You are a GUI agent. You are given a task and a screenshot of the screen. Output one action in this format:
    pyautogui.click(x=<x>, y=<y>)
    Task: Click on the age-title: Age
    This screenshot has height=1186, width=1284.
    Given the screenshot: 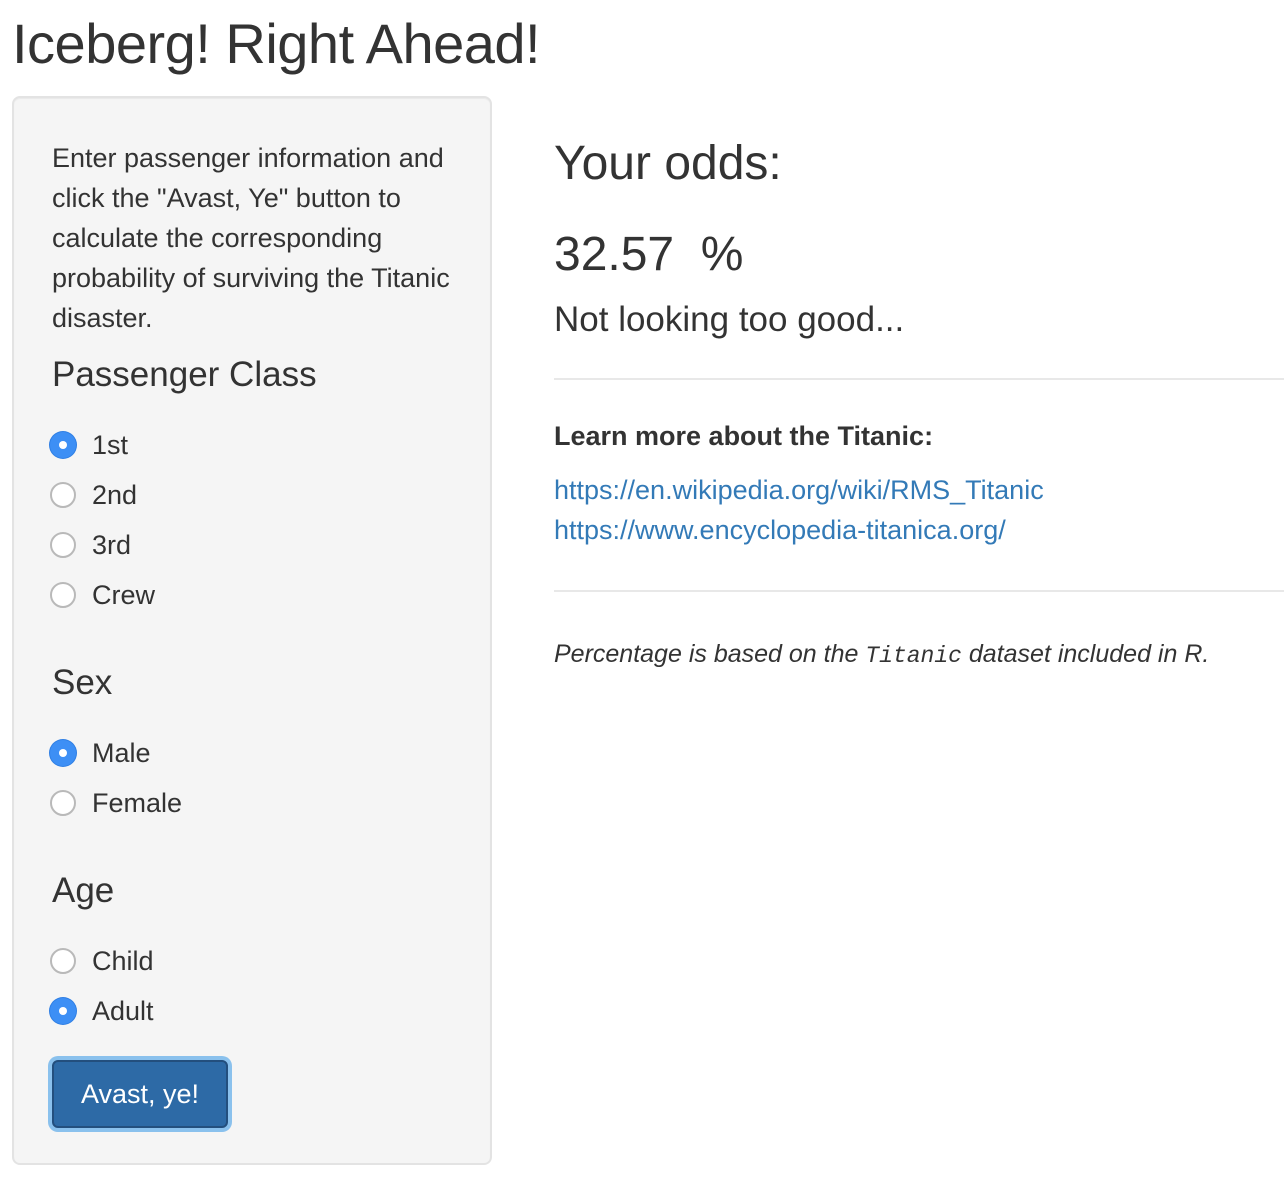 What is the action you would take?
    pyautogui.click(x=83, y=890)
    